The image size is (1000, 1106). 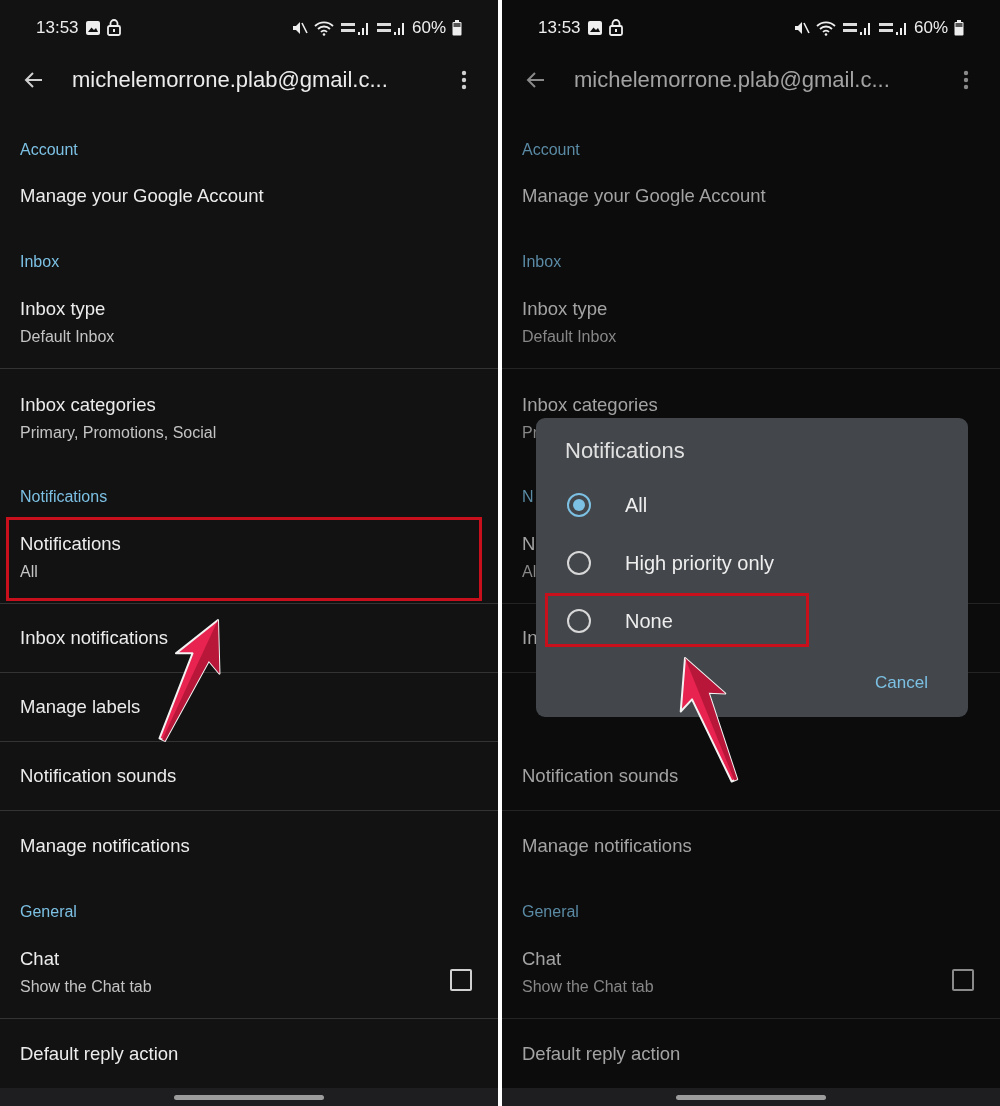 I want to click on dialog-title: Notifications, so click(x=625, y=451).